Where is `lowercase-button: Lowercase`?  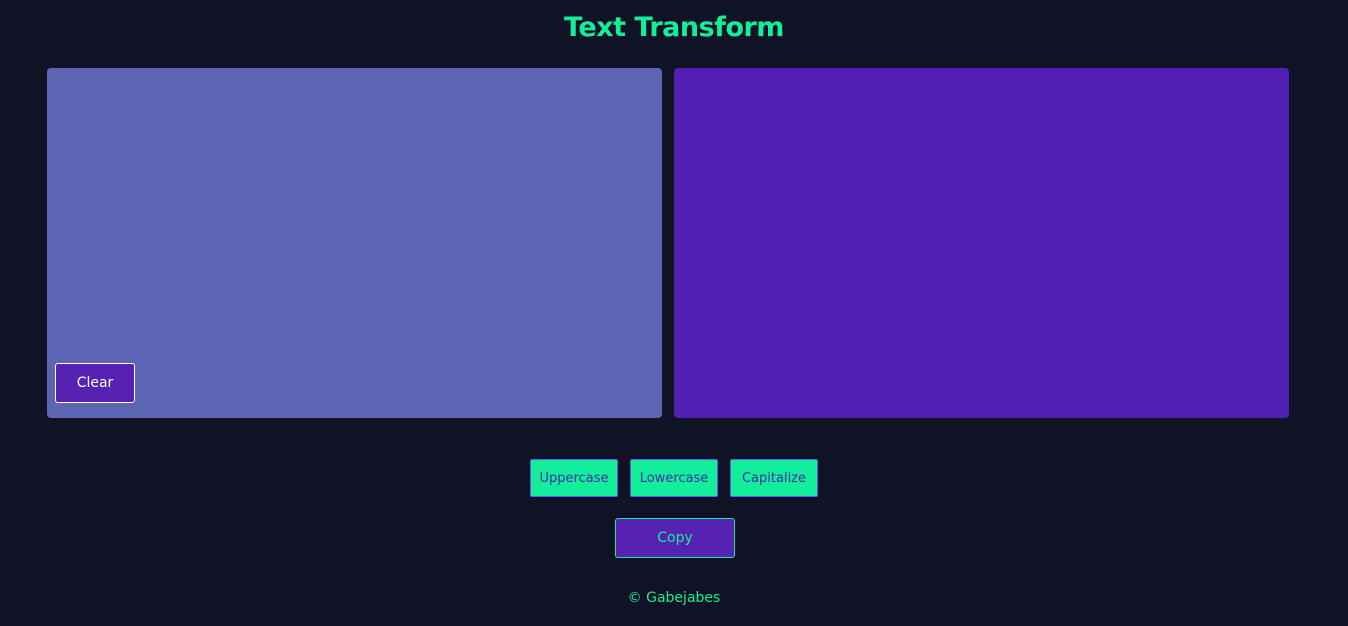 lowercase-button: Lowercase is located at coordinates (674, 478).